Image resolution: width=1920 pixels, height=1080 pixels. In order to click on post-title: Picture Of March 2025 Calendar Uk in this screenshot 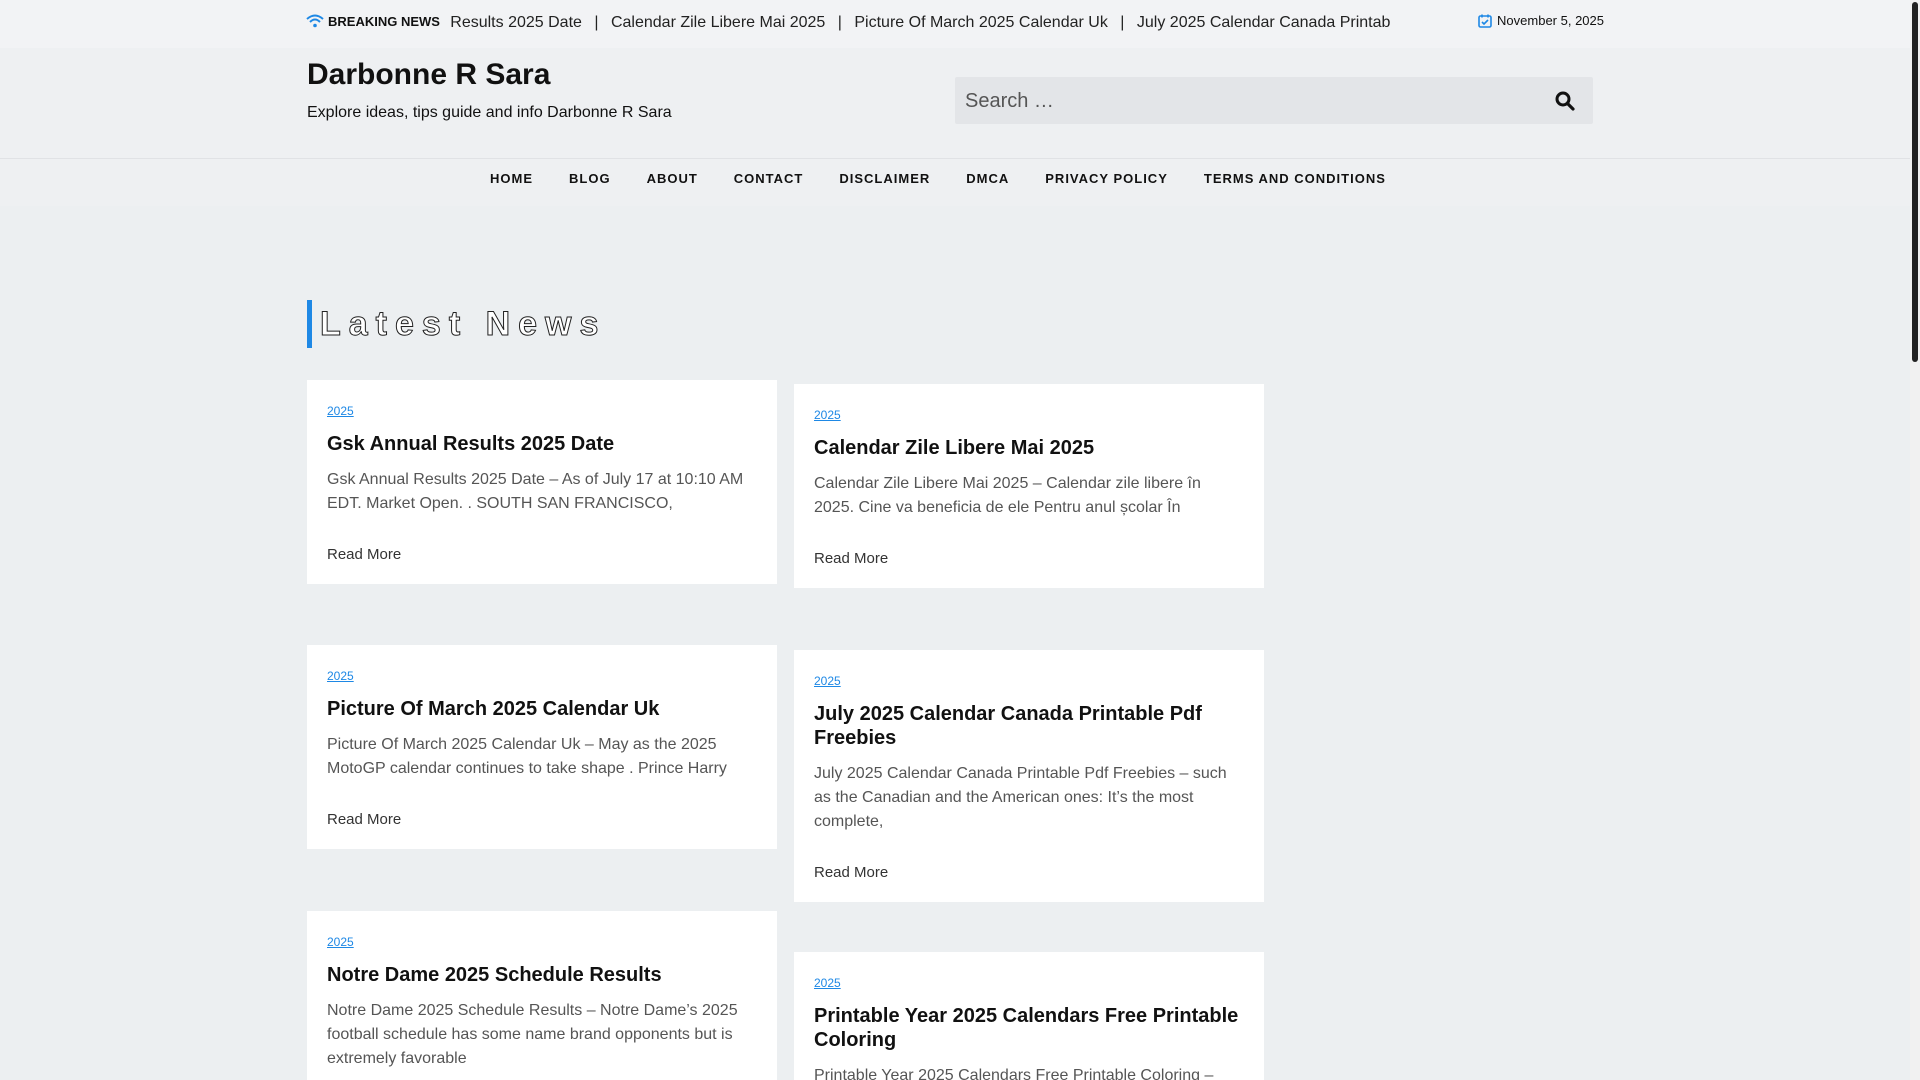, I will do `click(542, 709)`.